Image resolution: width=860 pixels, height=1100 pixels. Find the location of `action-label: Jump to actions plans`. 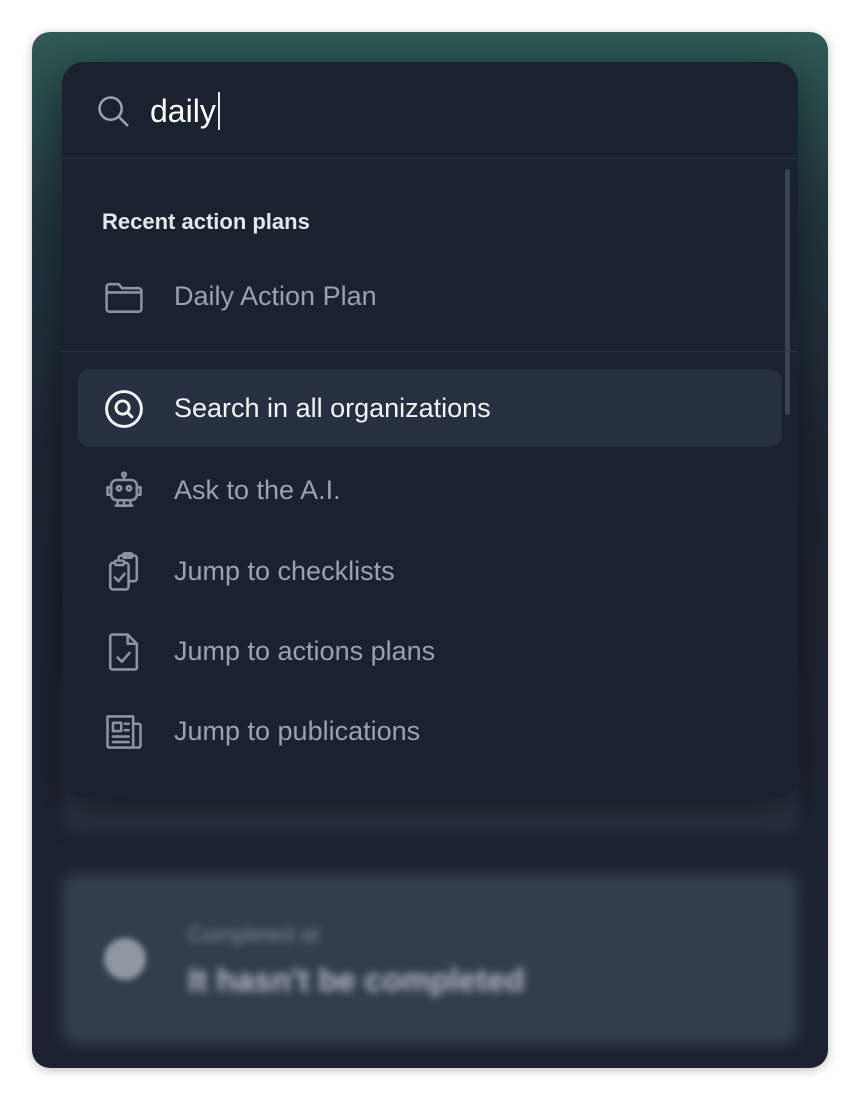

action-label: Jump to actions plans is located at coordinates (305, 651).